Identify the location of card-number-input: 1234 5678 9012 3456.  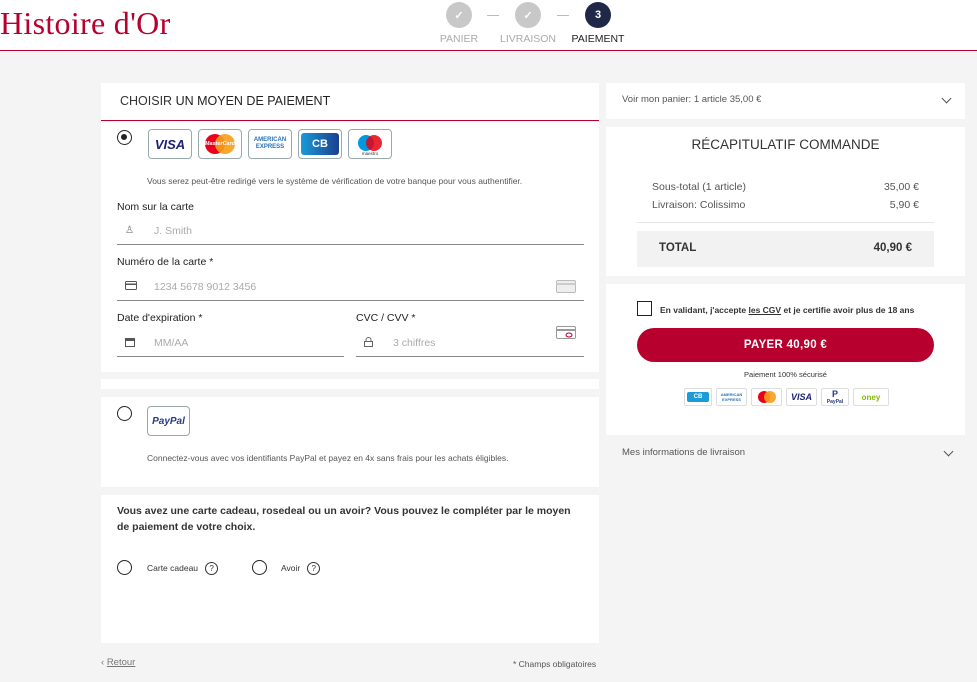
(350, 287).